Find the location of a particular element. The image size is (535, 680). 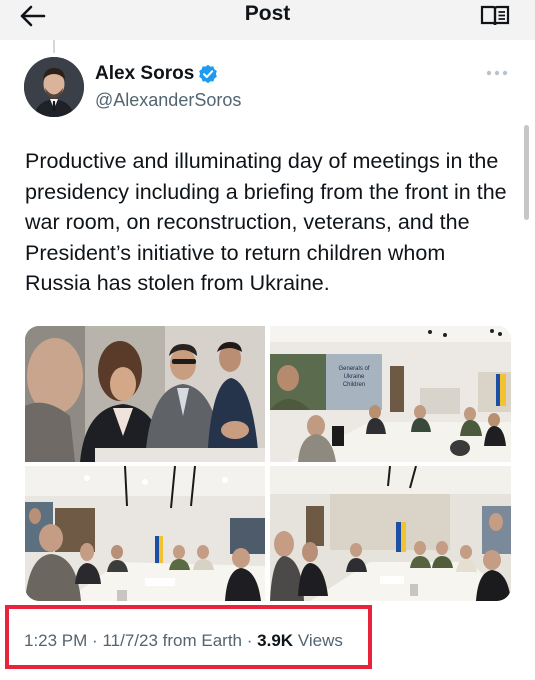

verified-badge-icon is located at coordinates (208, 74).